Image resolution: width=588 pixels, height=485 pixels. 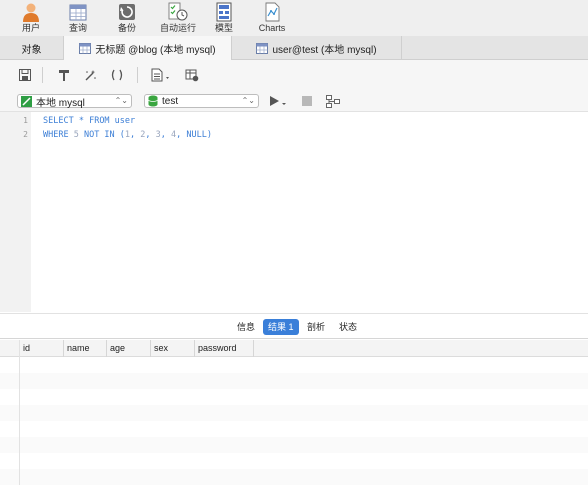 I want to click on database-select: test ⌃⌄, so click(x=201, y=101).